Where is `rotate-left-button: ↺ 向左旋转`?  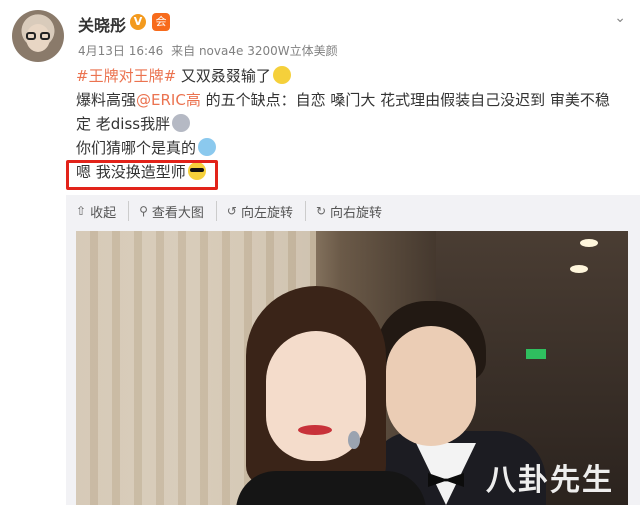 rotate-left-button: ↺ 向左旋转 is located at coordinates (266, 211).